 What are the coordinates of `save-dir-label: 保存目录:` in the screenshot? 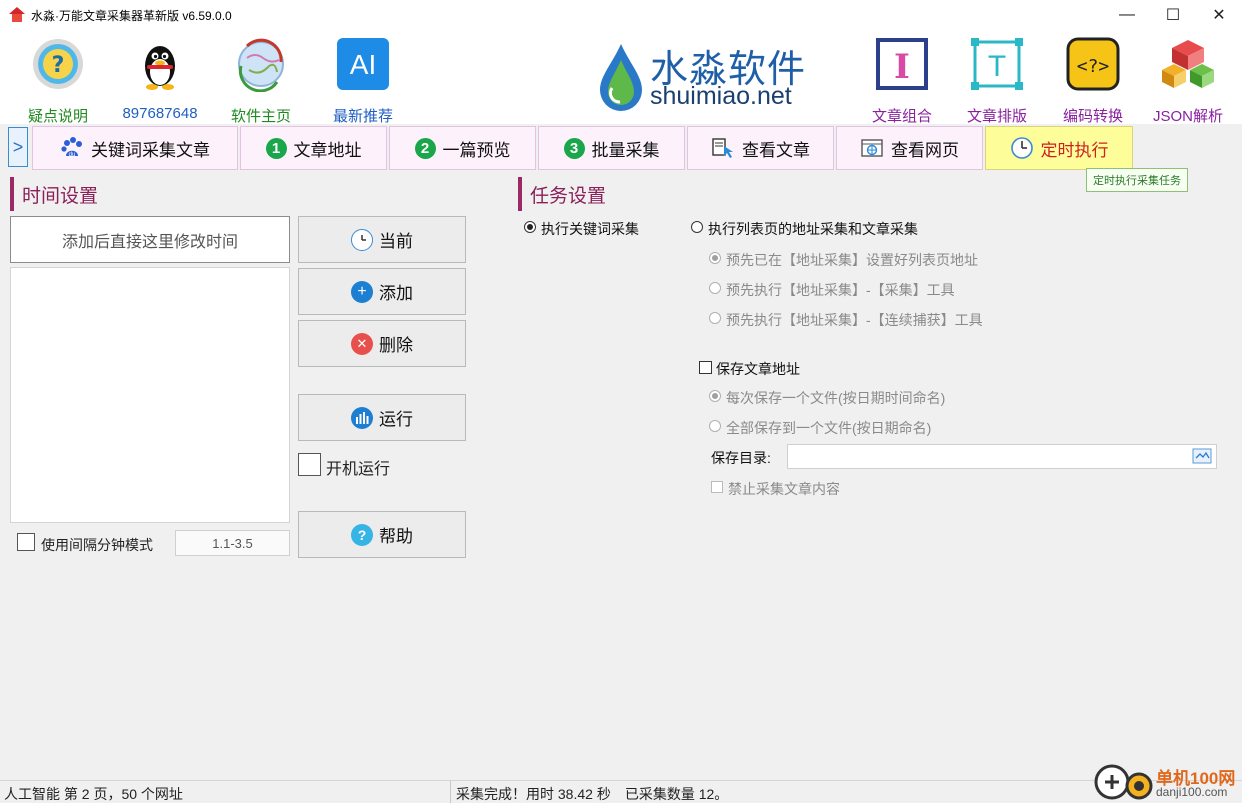 It's located at (741, 458).